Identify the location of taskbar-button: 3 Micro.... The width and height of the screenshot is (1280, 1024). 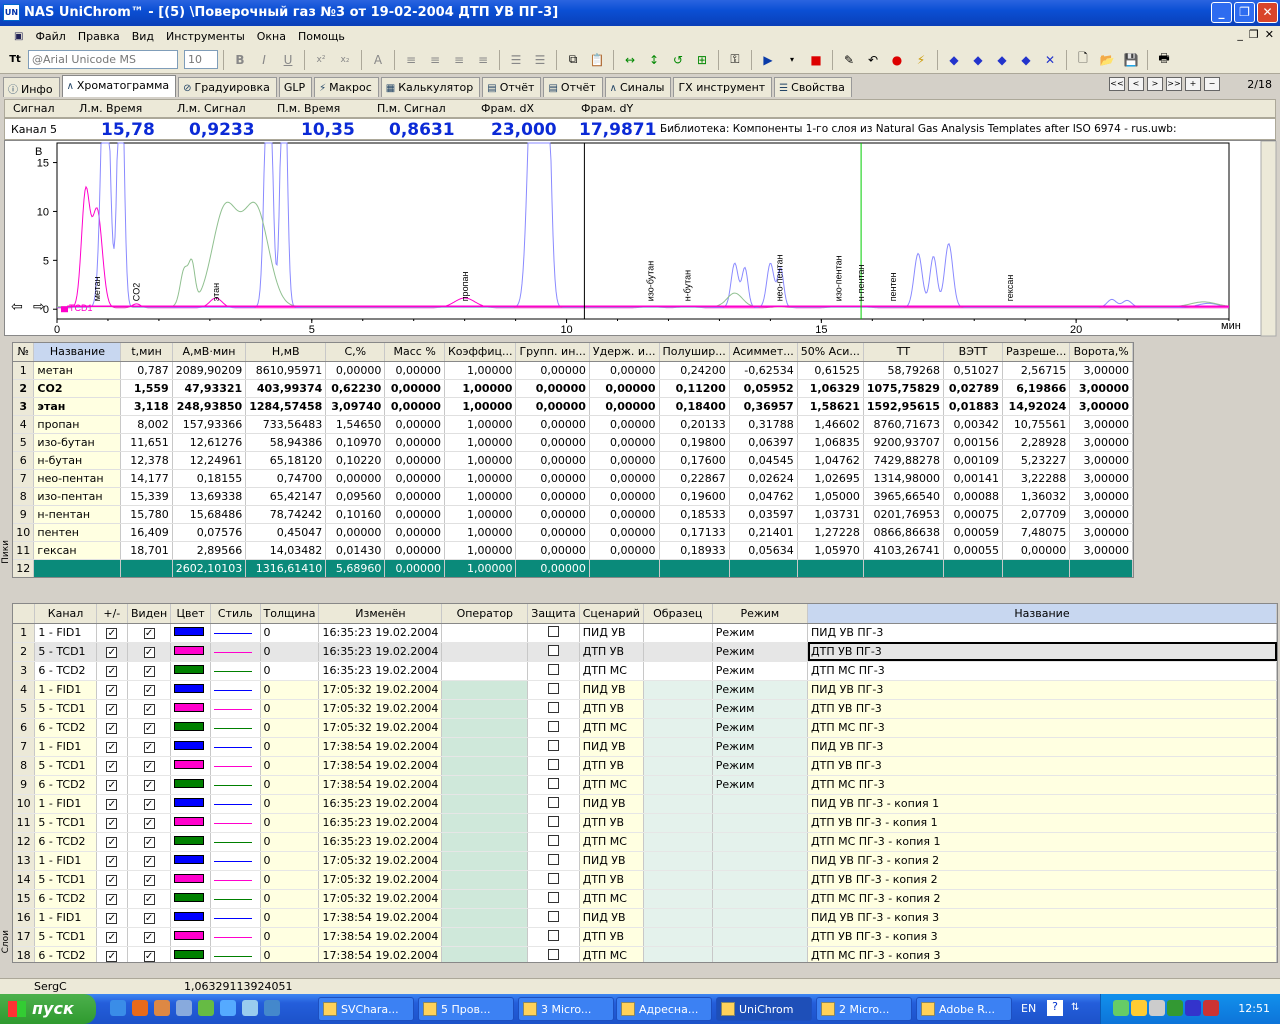
(566, 1009).